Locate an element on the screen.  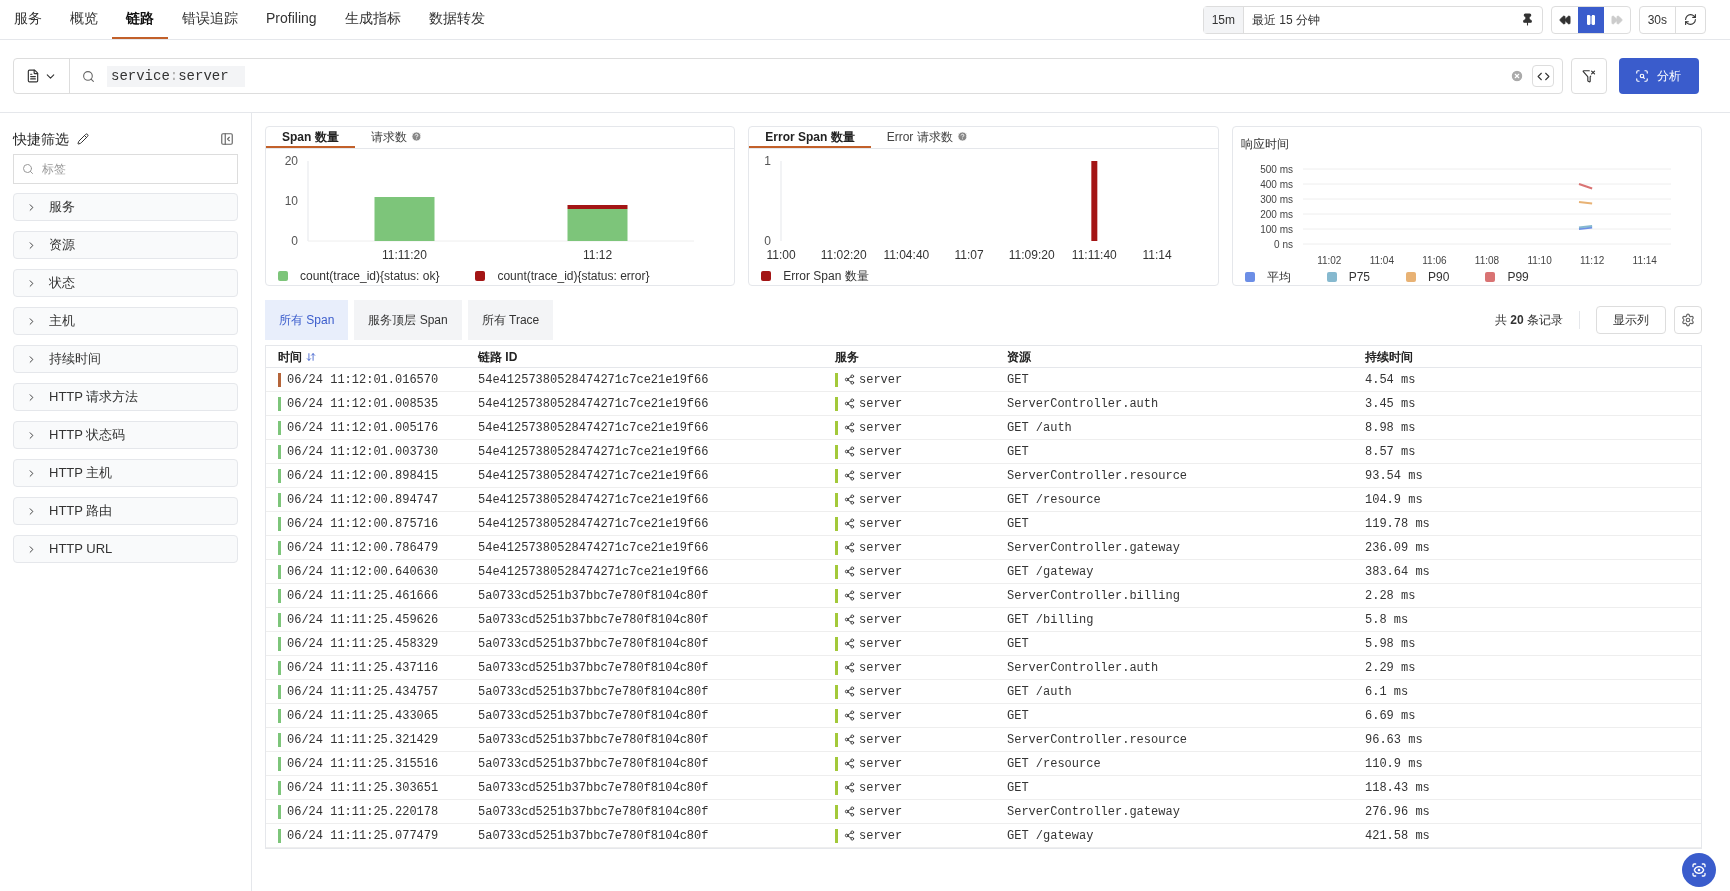
filter-group: HTTP 主机 is located at coordinates (125, 473).